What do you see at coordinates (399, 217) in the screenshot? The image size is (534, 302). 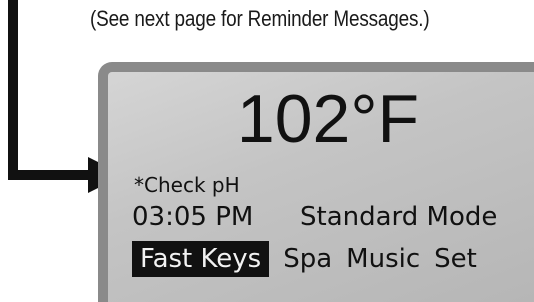 I see `operating-mode: Standard Mode` at bounding box center [399, 217].